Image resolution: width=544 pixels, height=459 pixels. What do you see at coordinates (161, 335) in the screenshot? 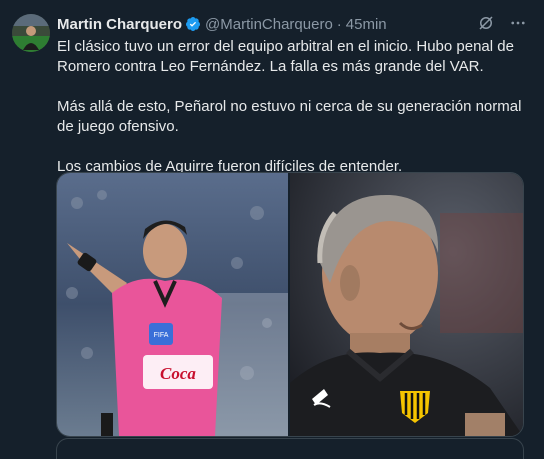
I see `svg-text: FIFA` at bounding box center [161, 335].